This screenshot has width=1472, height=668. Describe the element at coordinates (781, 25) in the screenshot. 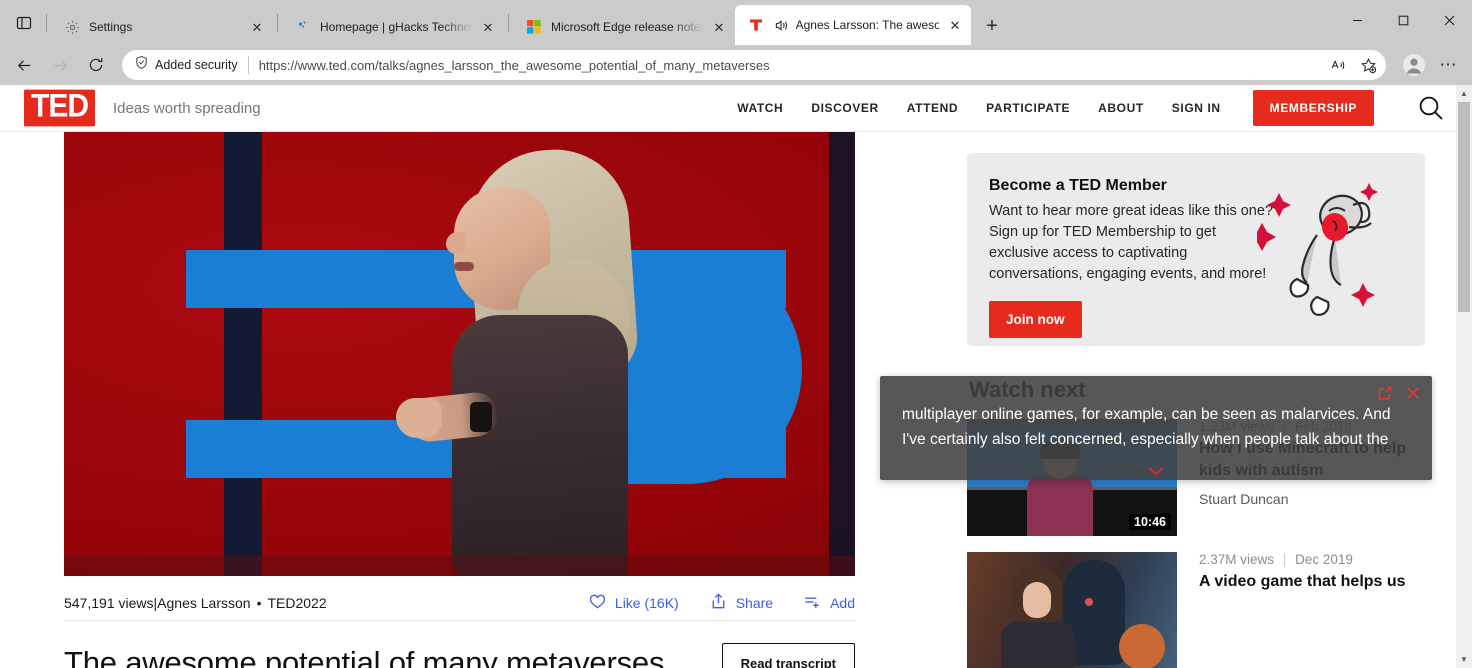

I see `tab-audio-playing-icon` at that location.